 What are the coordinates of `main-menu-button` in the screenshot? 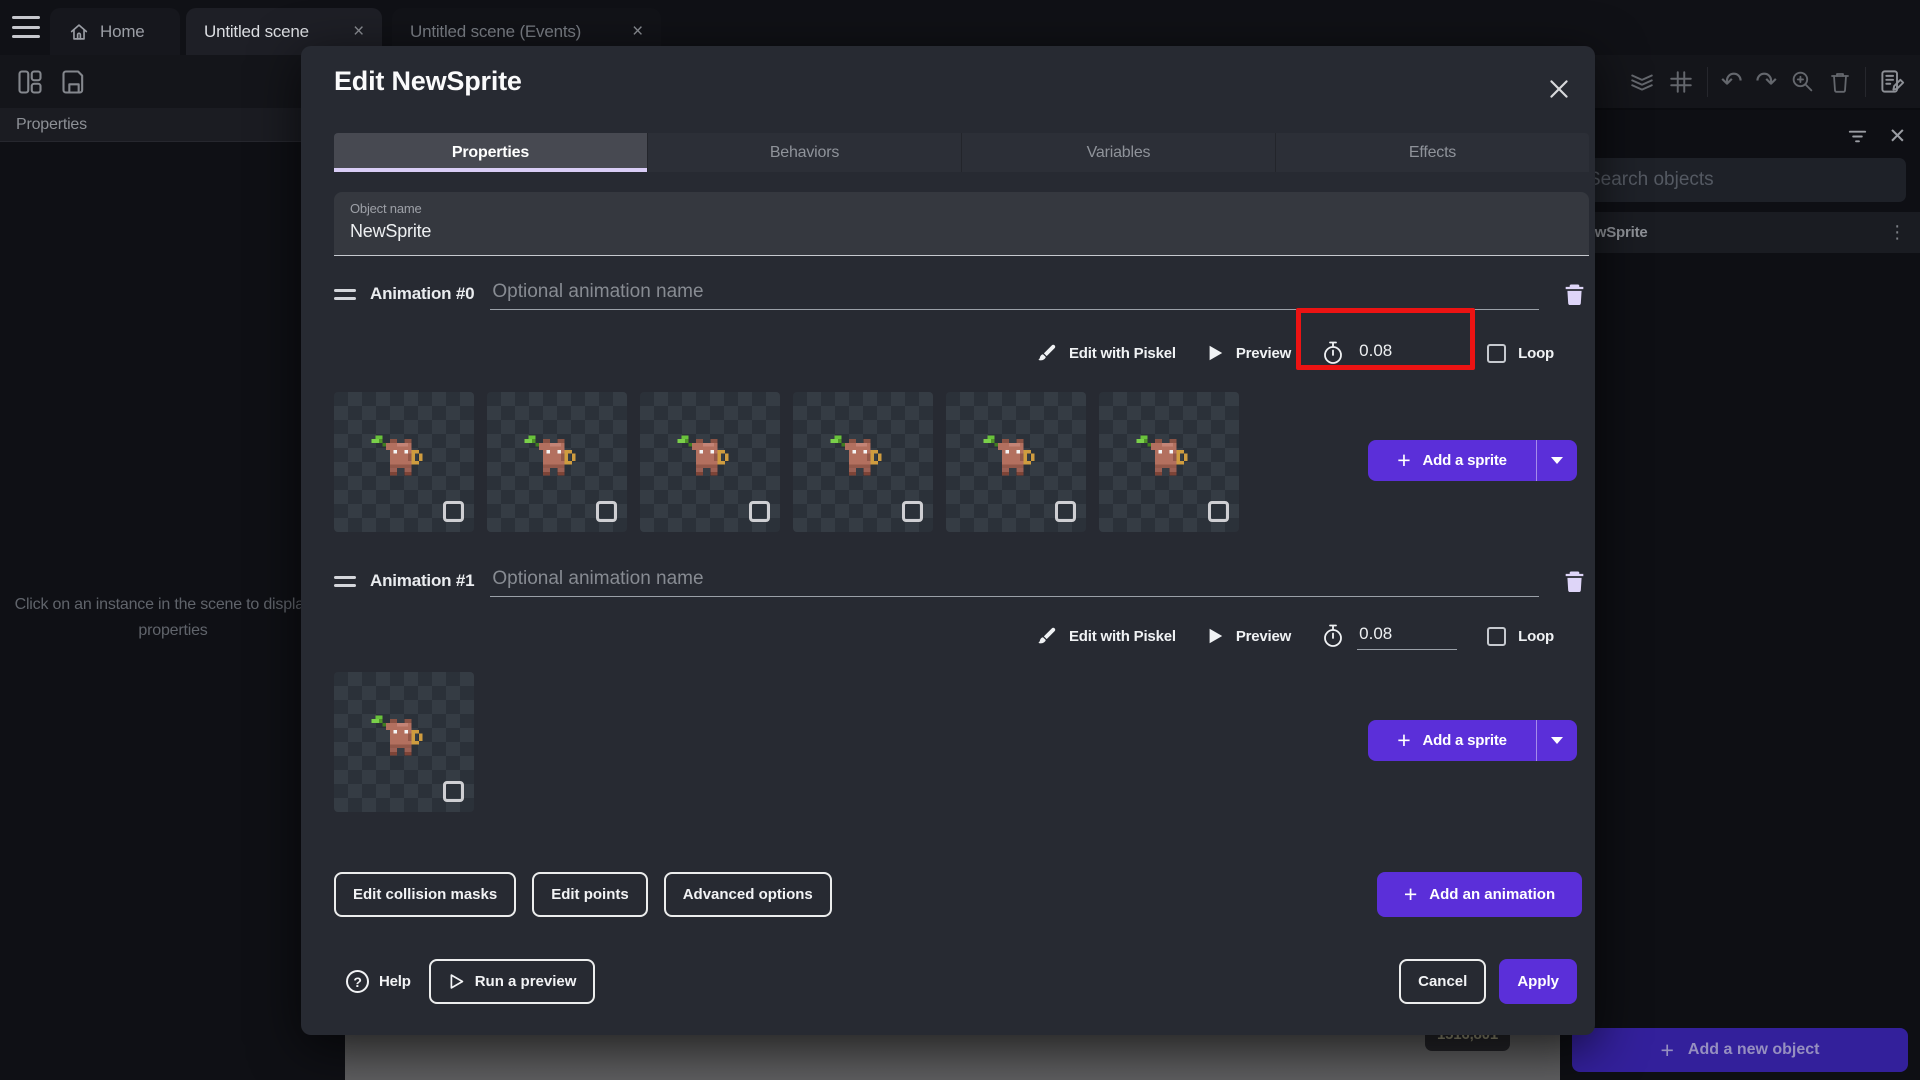 It's located at (26, 27).